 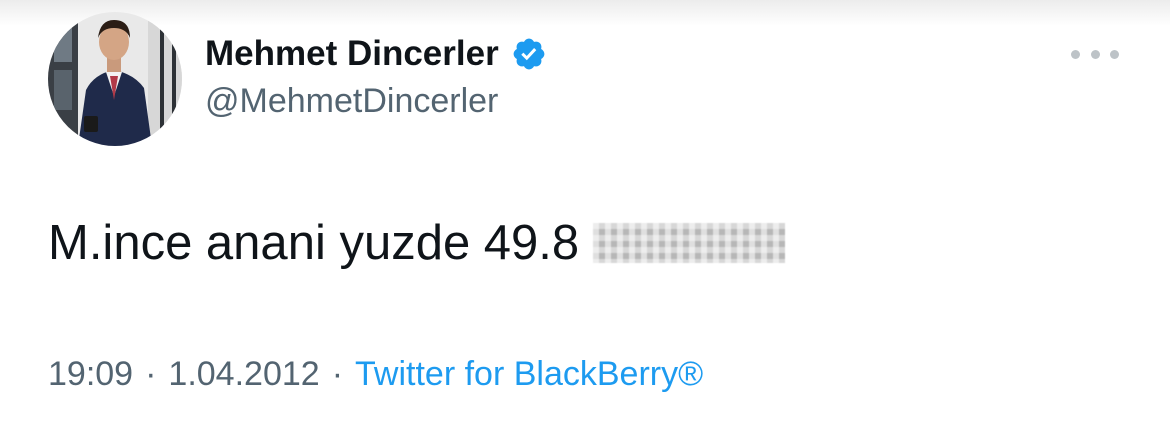 What do you see at coordinates (689, 243) in the screenshot?
I see `redacted-text-blur` at bounding box center [689, 243].